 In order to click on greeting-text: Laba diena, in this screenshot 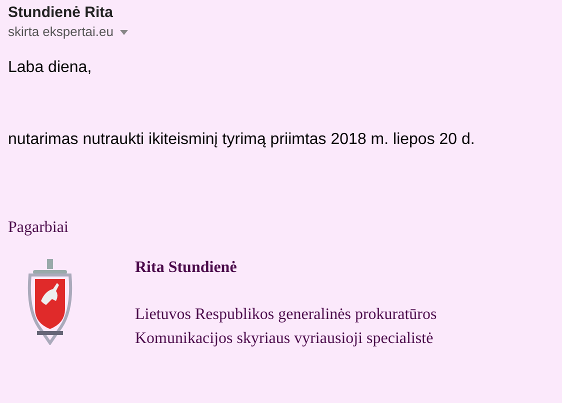, I will do `click(50, 68)`.